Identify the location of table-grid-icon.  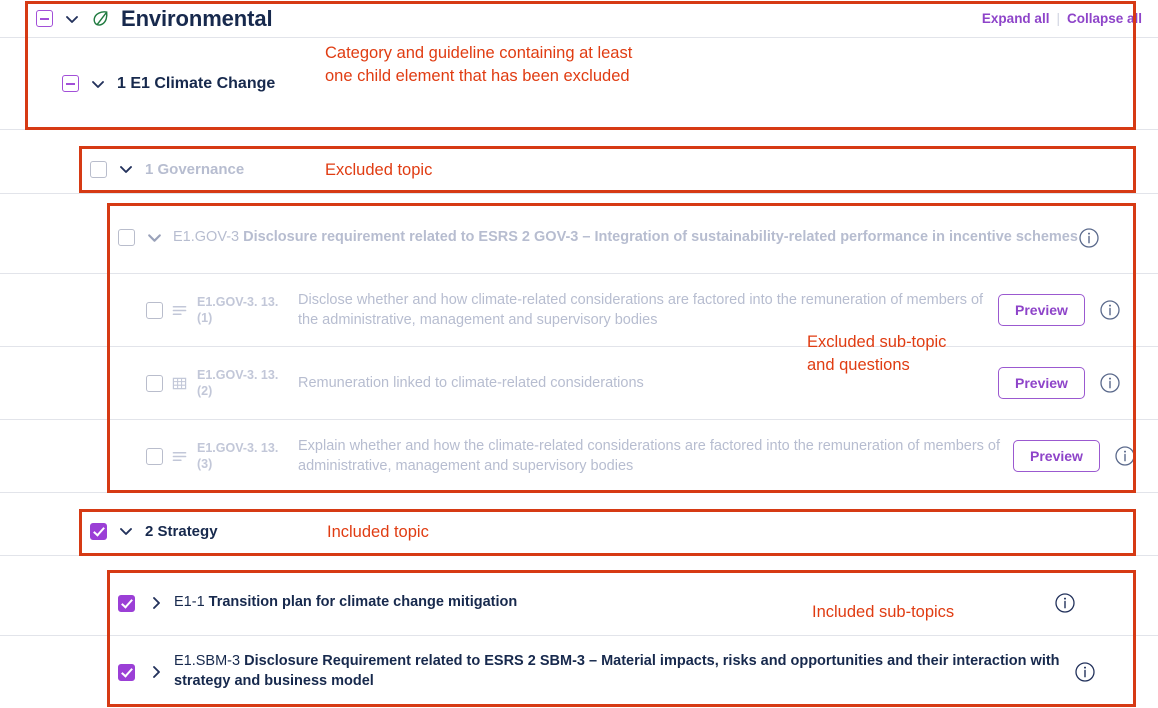
(179, 383).